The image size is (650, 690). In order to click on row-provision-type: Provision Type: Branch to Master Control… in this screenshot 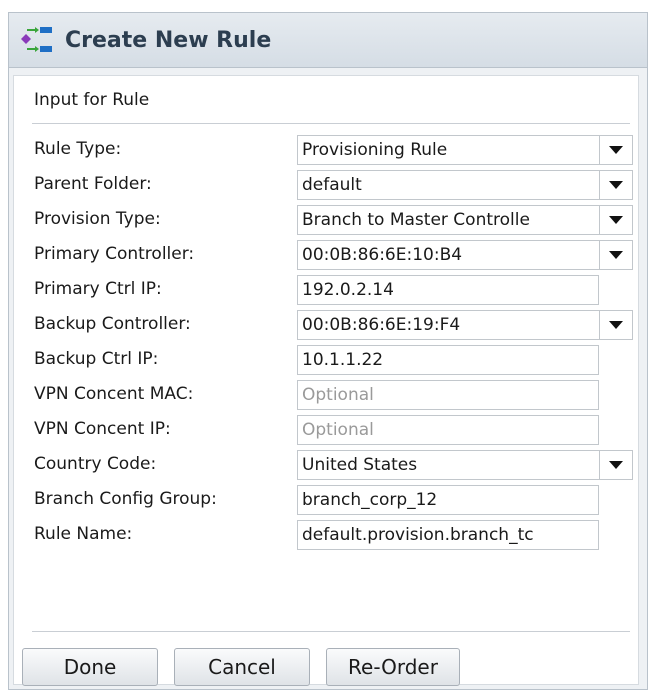, I will do `click(326, 221)`.